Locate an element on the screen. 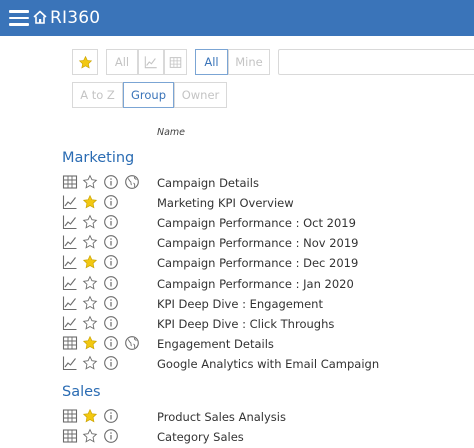  report-row: KPI Deep Dive : Click Throughs is located at coordinates (237, 325).